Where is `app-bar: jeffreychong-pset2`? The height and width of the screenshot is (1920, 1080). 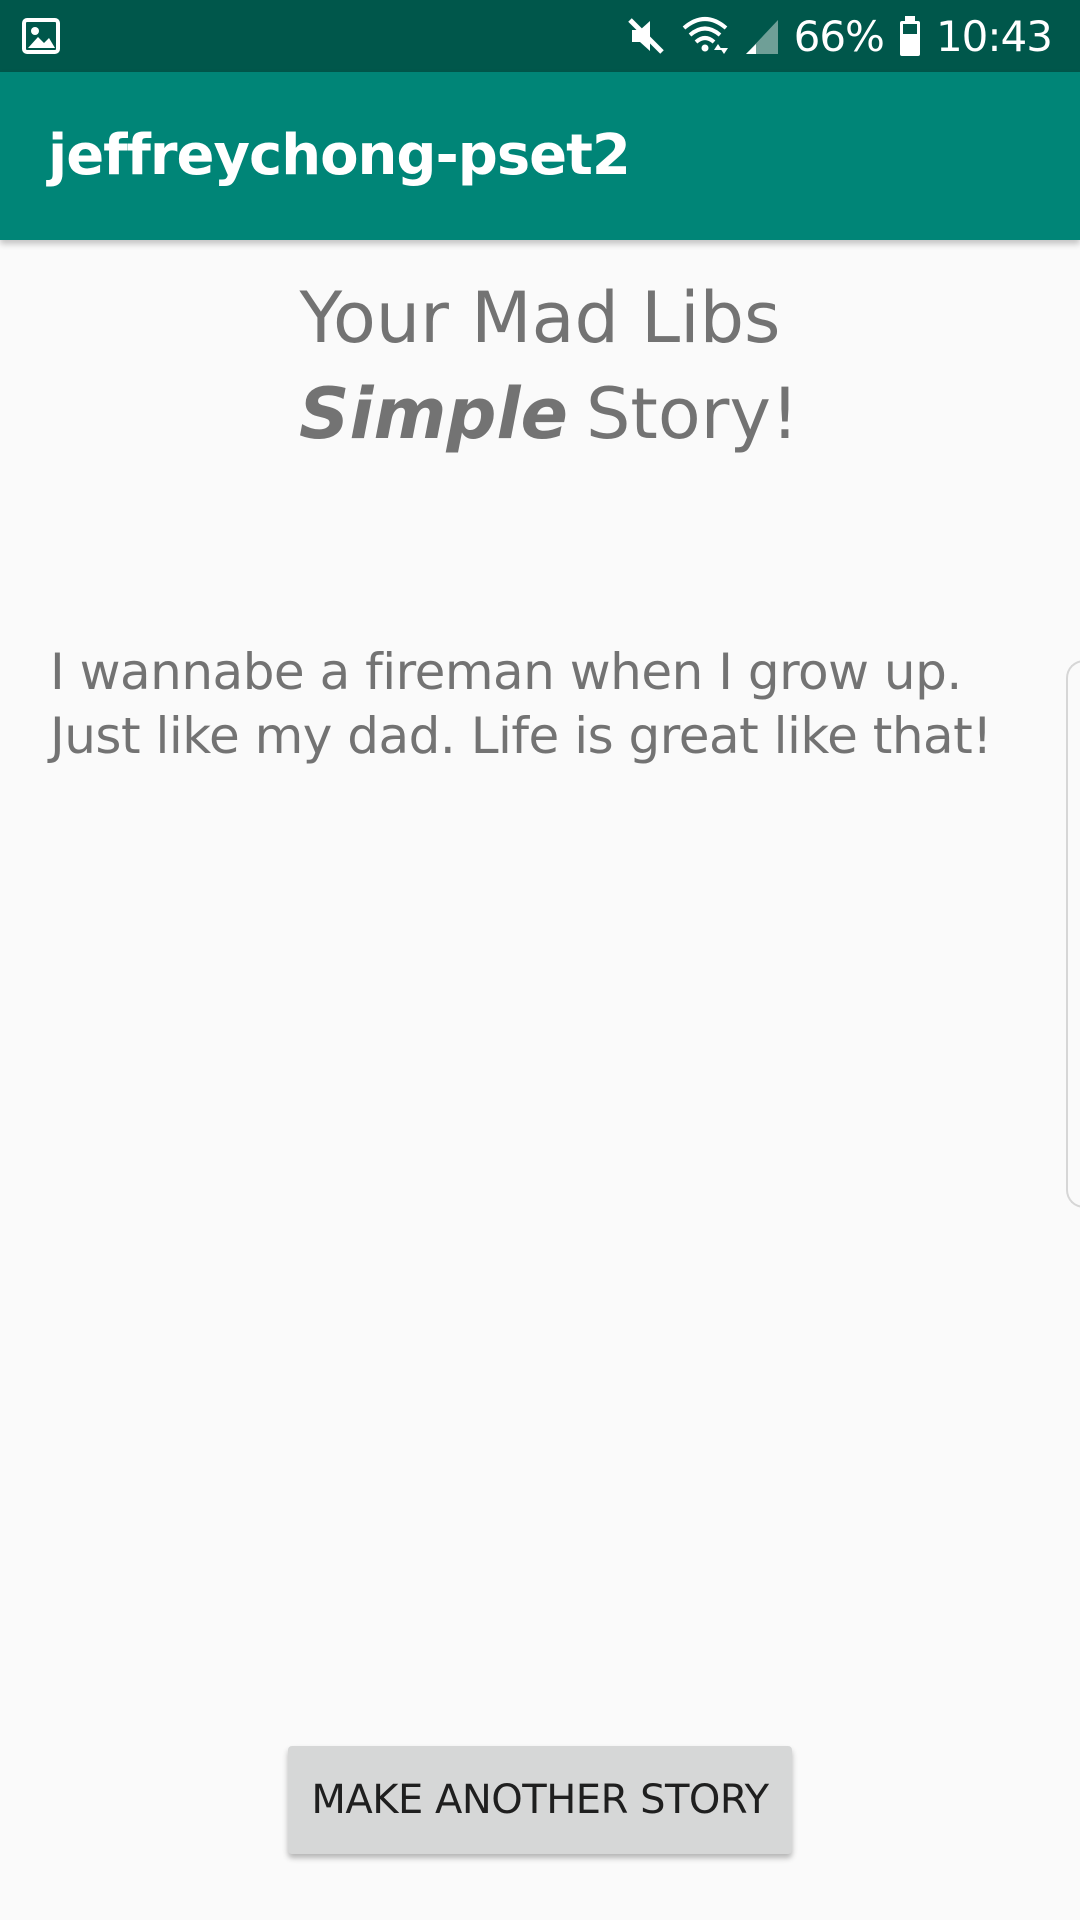 app-bar: jeffreychong-pset2 is located at coordinates (540, 156).